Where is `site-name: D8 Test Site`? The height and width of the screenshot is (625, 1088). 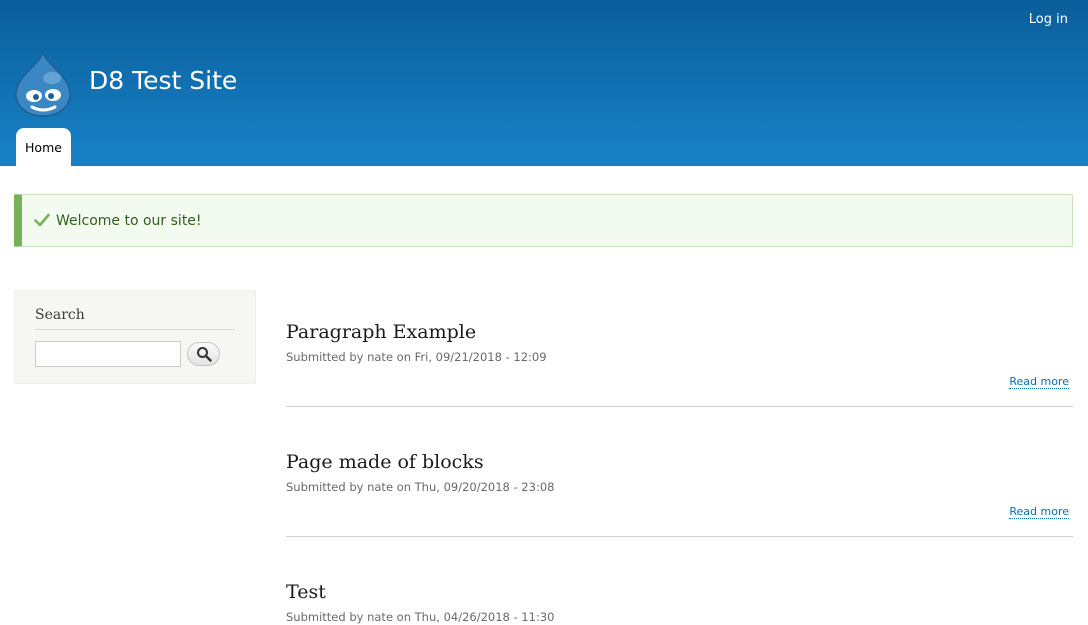 site-name: D8 Test Site is located at coordinates (163, 80).